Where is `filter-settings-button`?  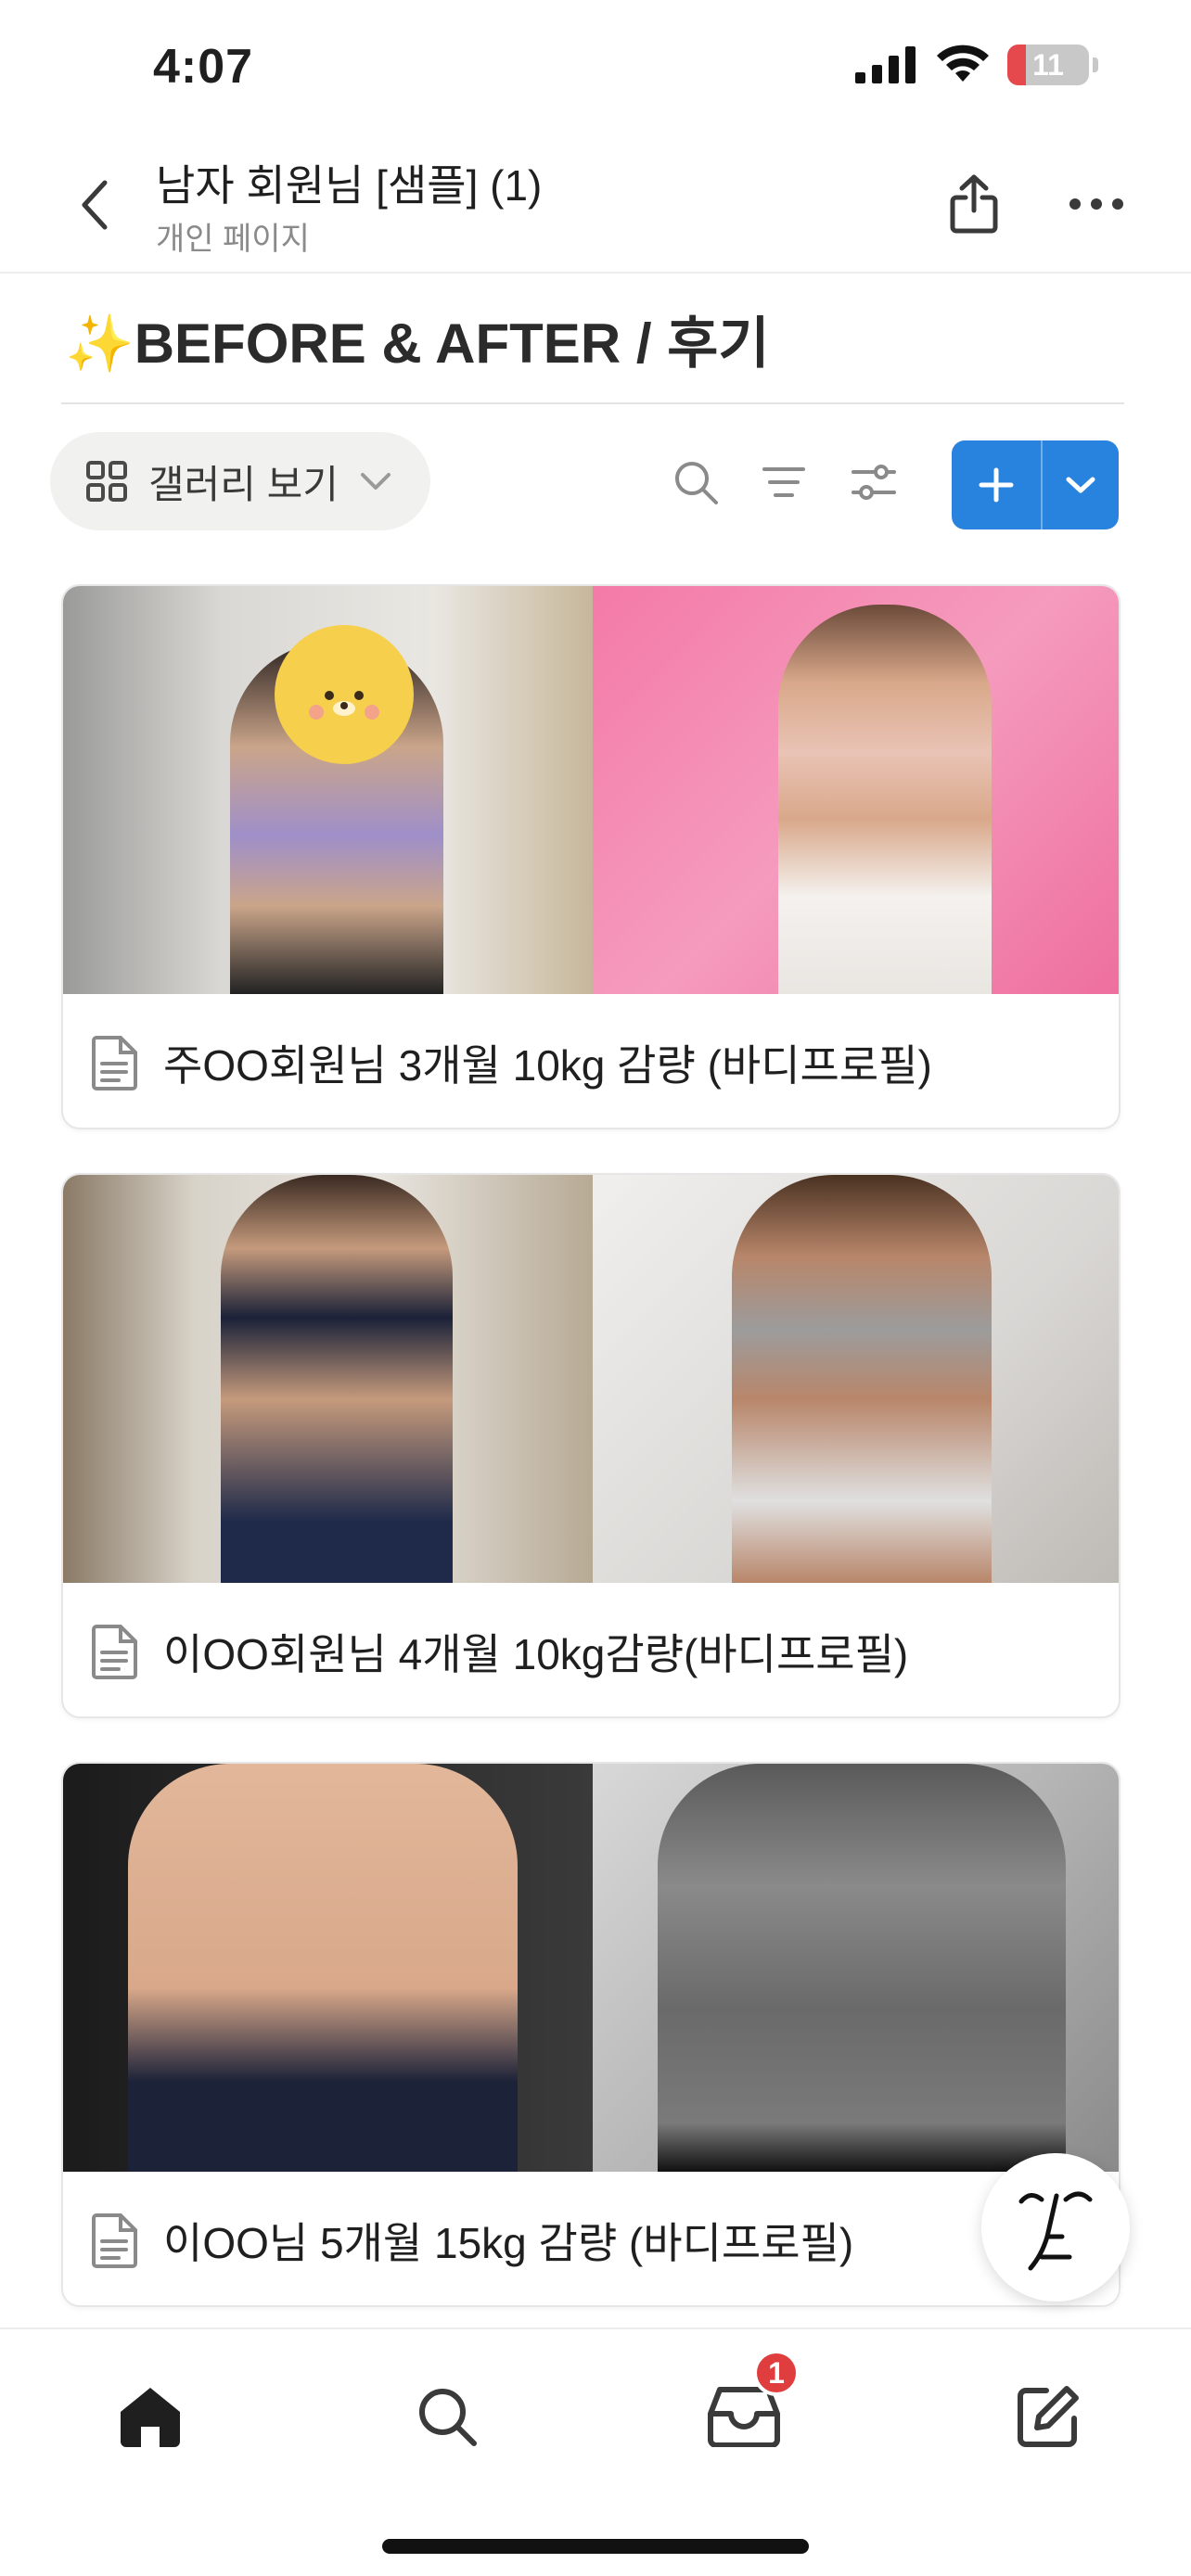 filter-settings-button is located at coordinates (874, 482).